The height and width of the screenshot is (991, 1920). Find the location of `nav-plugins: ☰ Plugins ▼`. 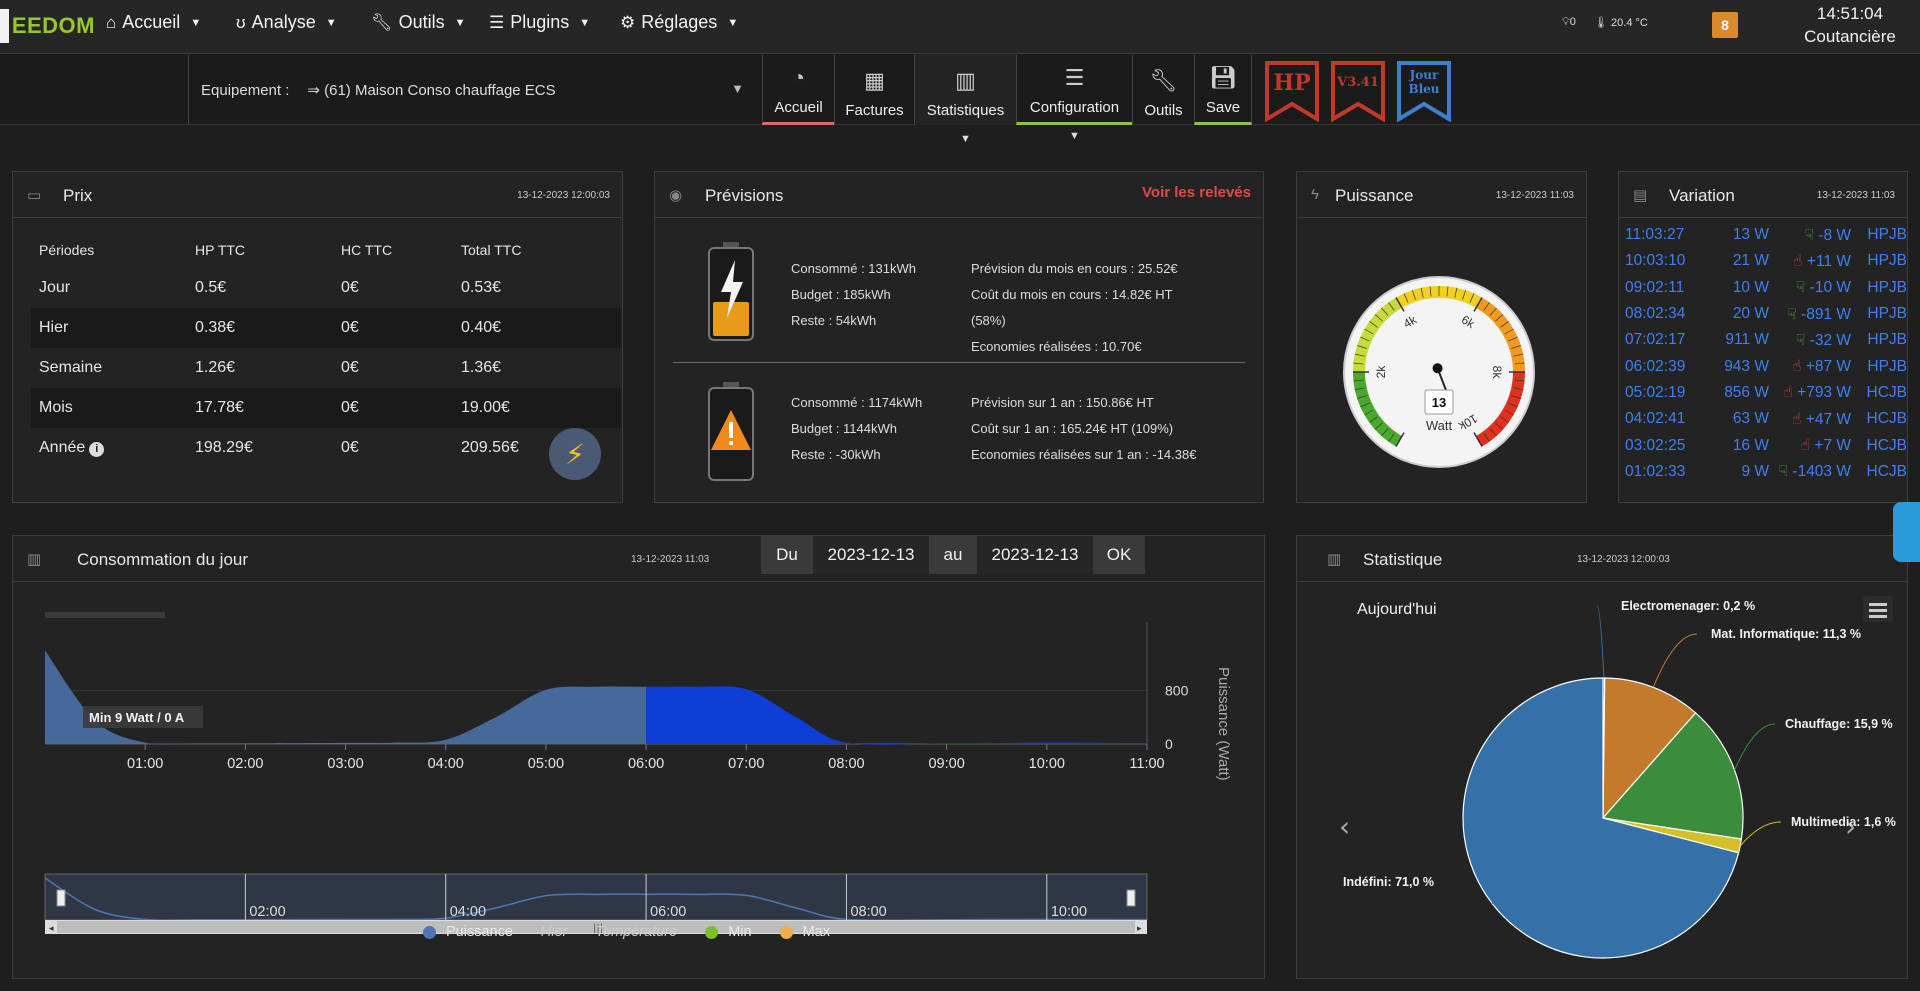

nav-plugins: ☰ Plugins ▼ is located at coordinates (539, 22).